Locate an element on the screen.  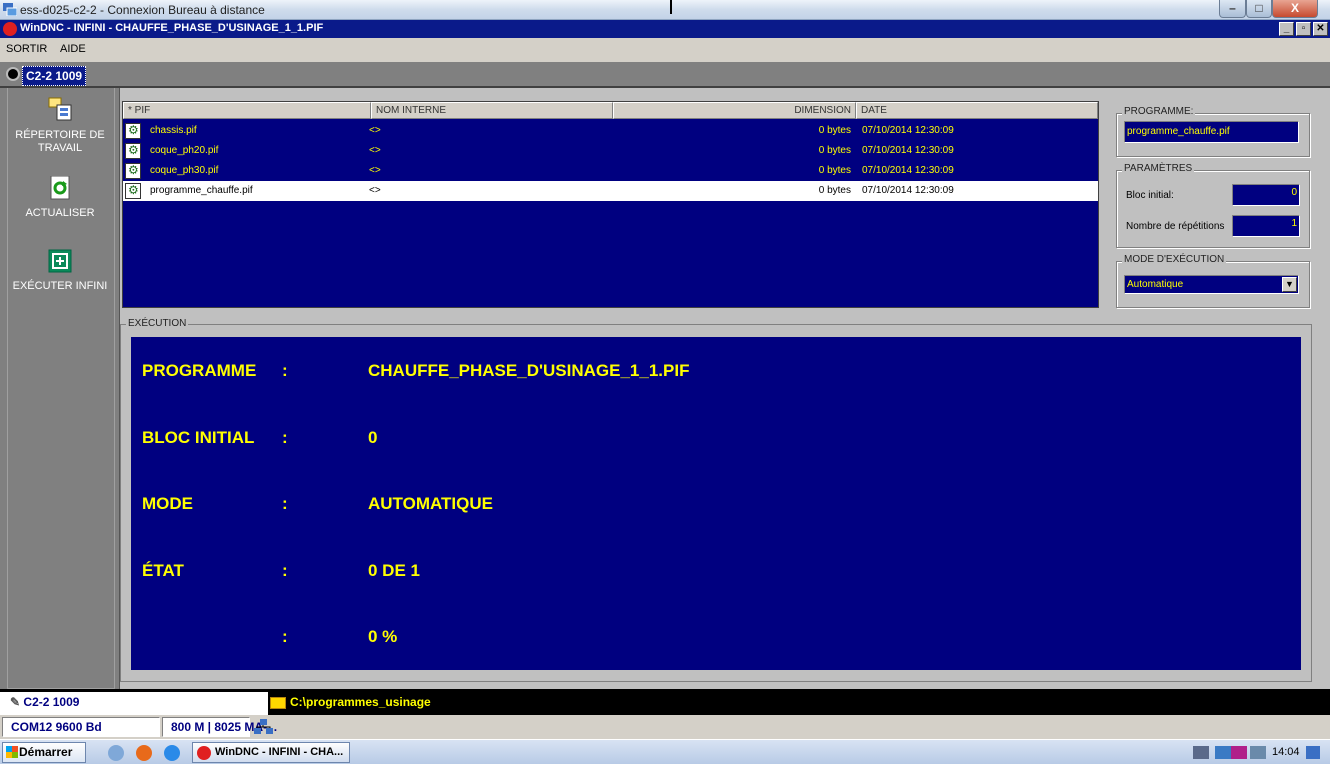
repetitions-label: Nombre de répétitions is located at coordinates (1175, 226).